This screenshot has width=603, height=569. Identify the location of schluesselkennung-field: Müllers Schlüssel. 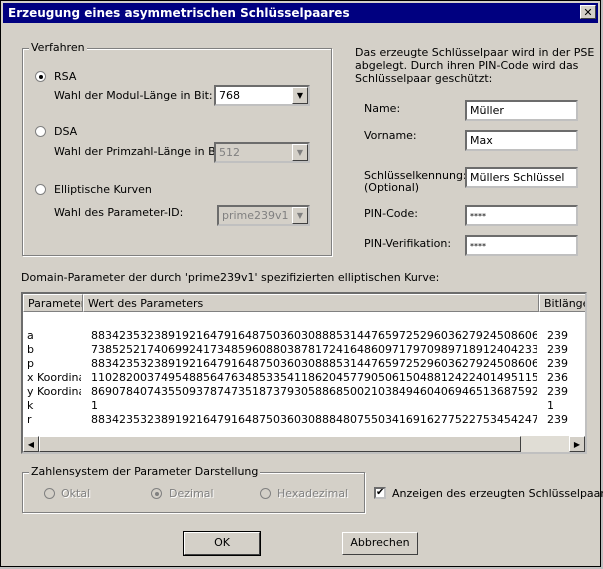
(521, 177).